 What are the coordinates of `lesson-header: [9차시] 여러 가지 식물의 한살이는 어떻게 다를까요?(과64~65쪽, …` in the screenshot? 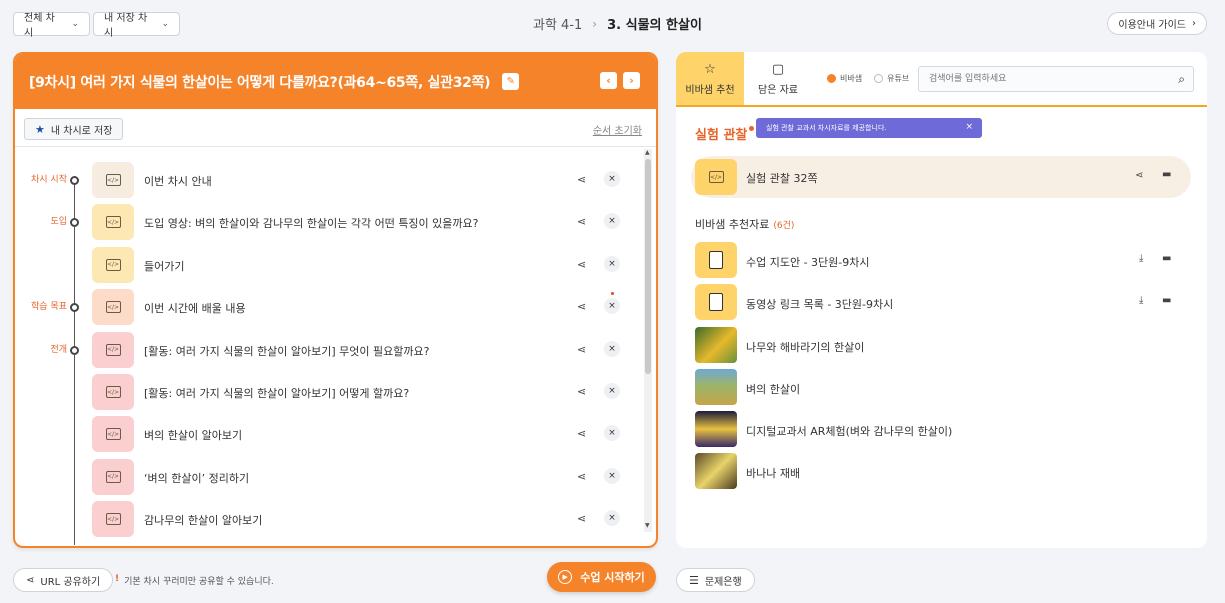 It's located at (335, 81).